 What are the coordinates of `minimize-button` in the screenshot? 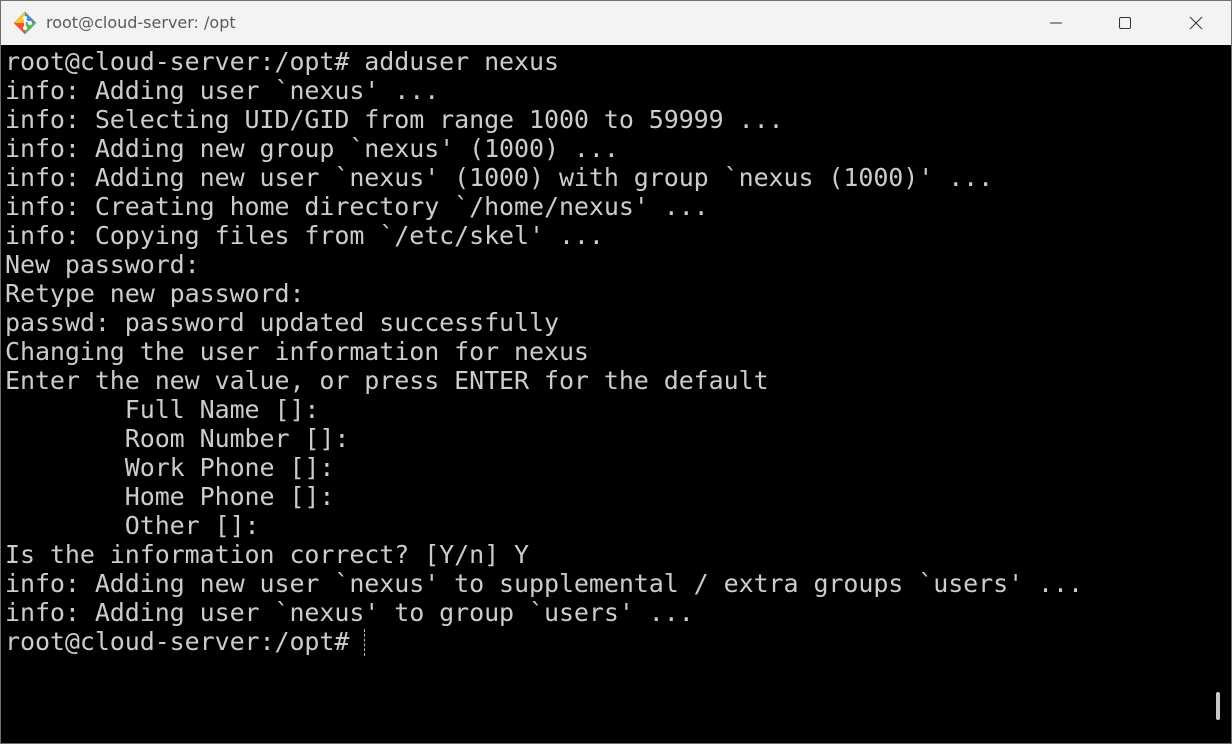 It's located at (1056, 23).